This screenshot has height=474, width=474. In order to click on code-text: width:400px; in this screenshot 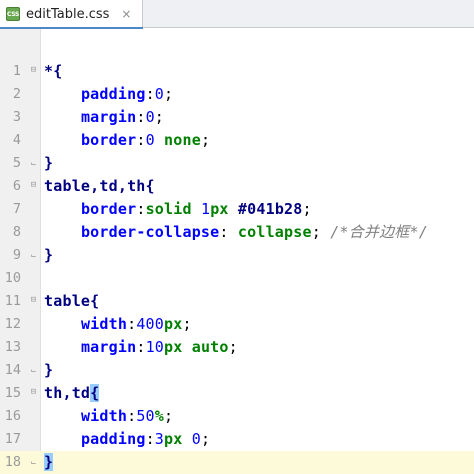, I will do `click(118, 324)`.